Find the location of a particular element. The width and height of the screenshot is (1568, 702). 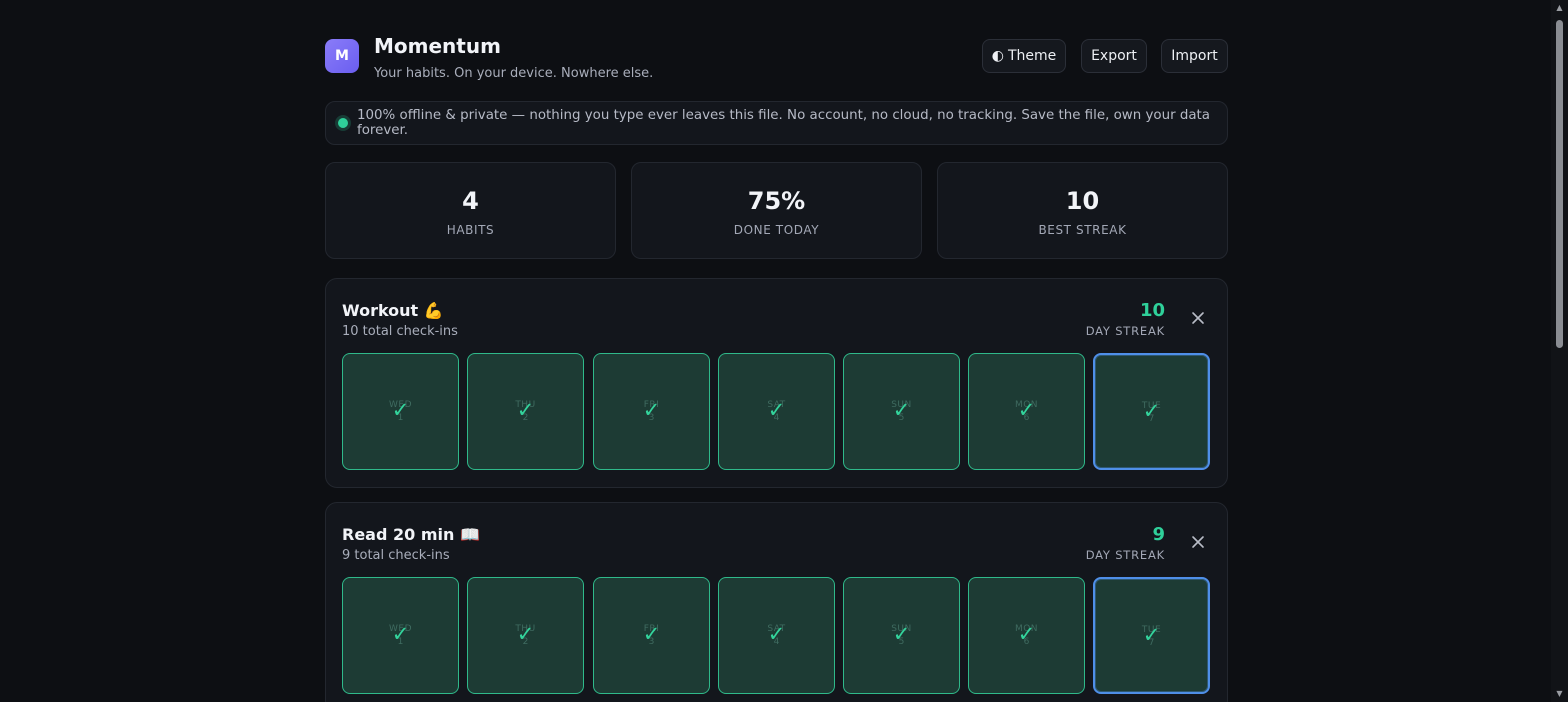

theme-button-label: Theme is located at coordinates (1032, 56).